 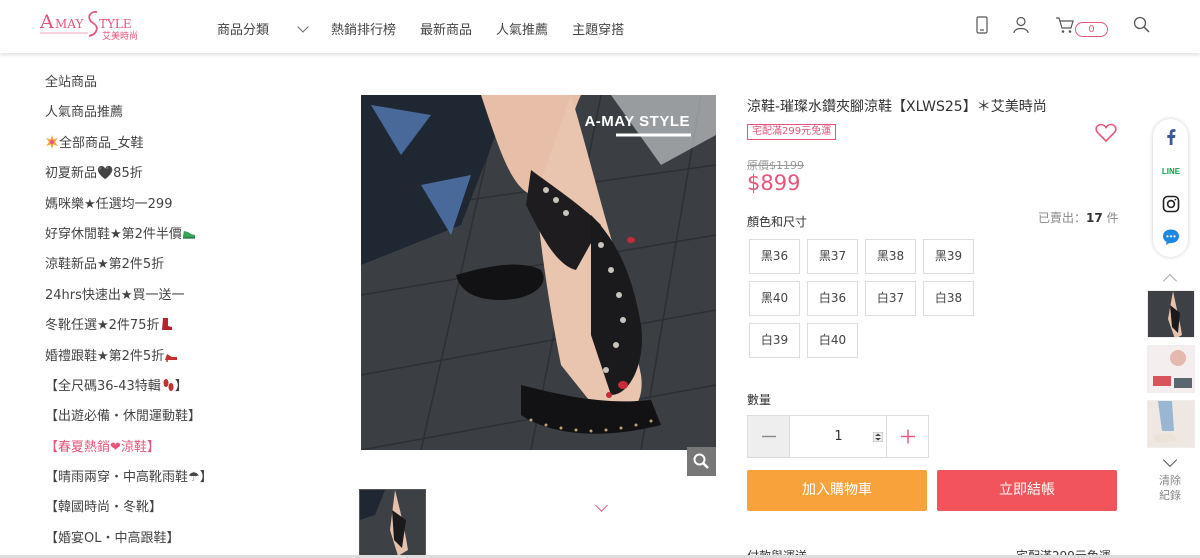 I want to click on search-icon, so click(x=1142, y=25).